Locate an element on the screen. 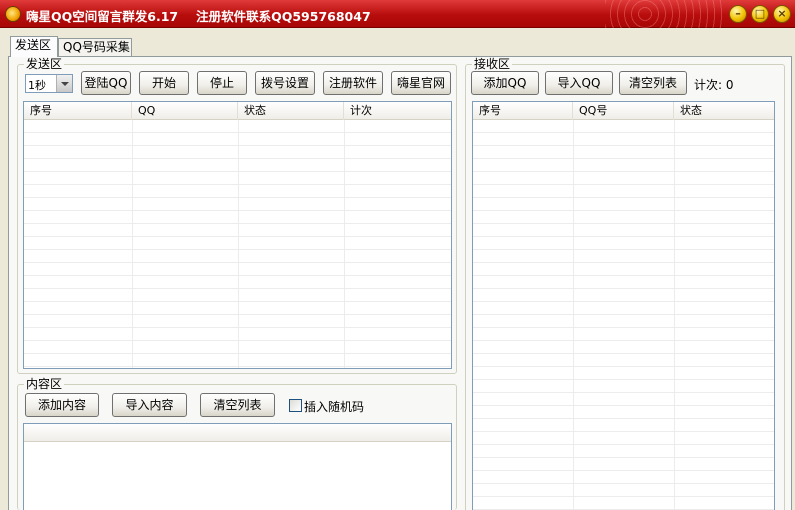 This screenshot has height=510, width=795. send-list-header: 序号 QQ 状态 计次 is located at coordinates (237, 111).